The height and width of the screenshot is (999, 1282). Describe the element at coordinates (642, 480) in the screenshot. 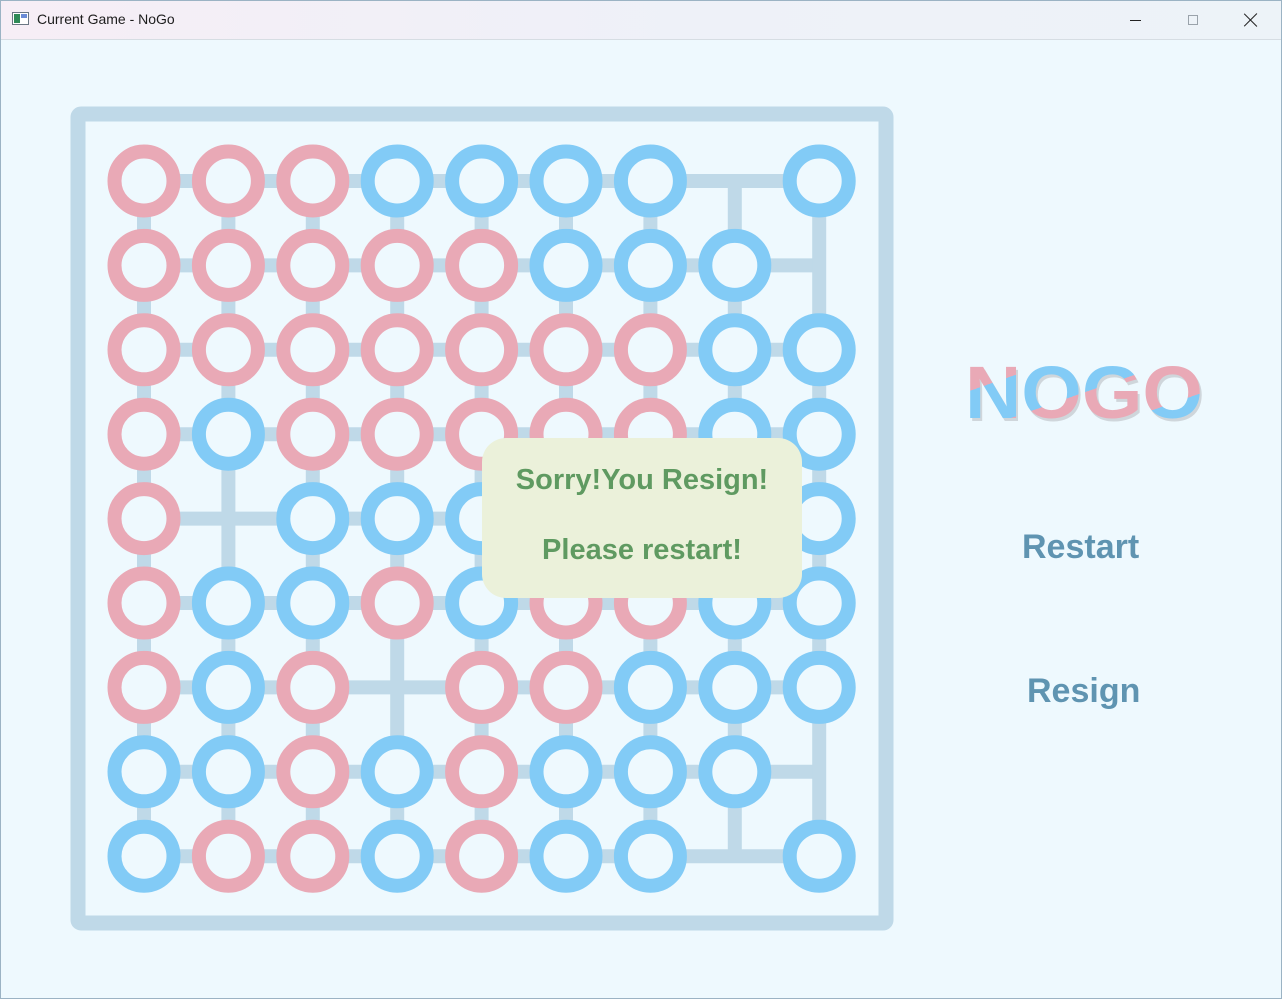

I see `dialog-message: Sorry!You Resign!` at that location.